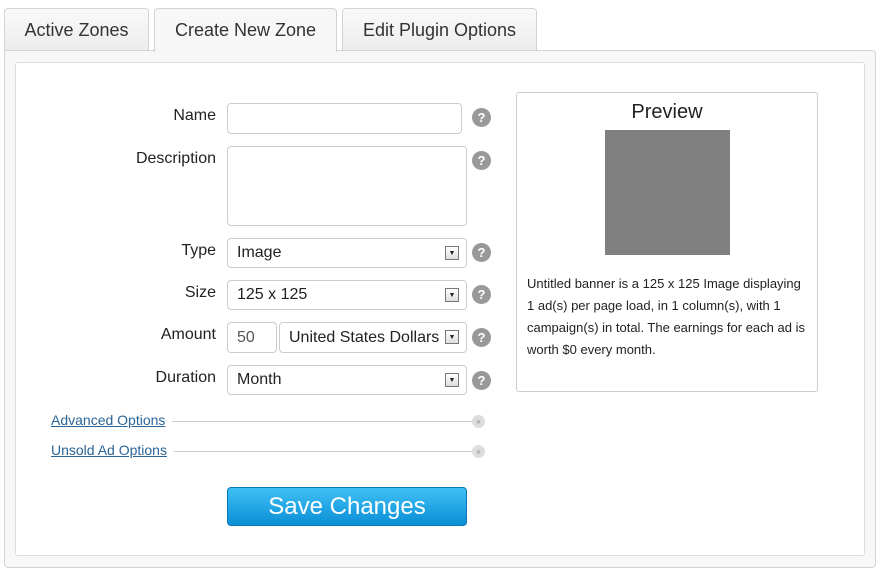  I want to click on unsold-ad-options-link: Unsold Ad Options, so click(109, 450).